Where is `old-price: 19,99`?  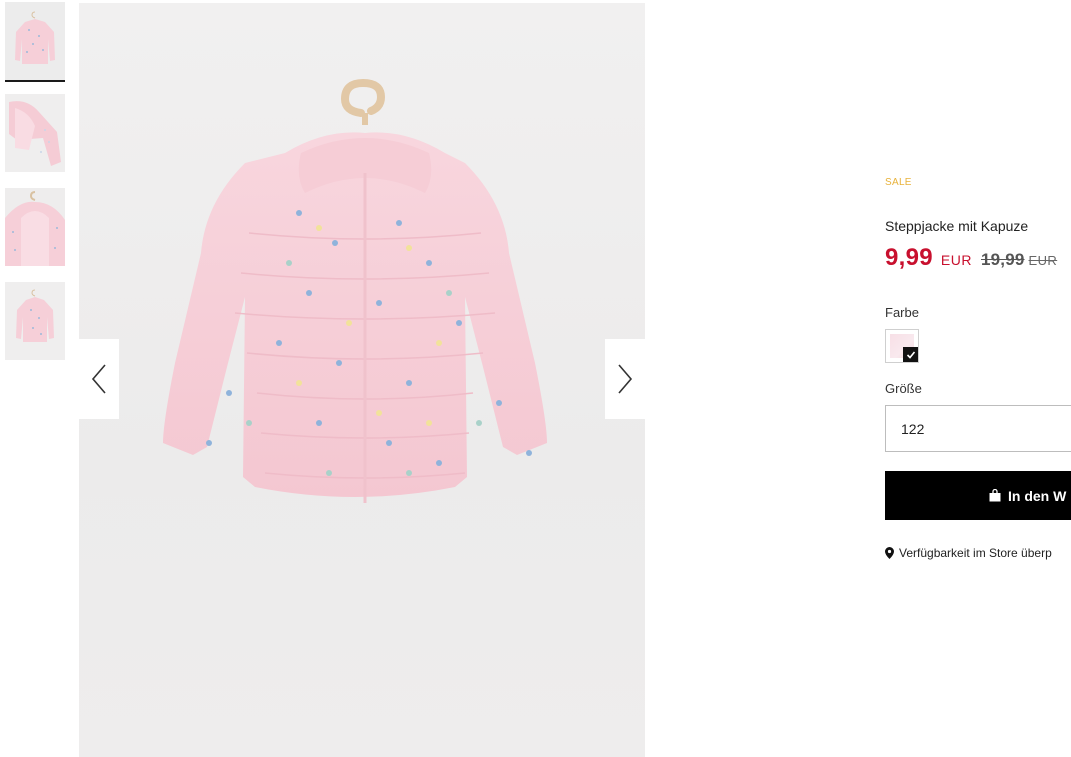
old-price: 19,99 is located at coordinates (1002, 259).